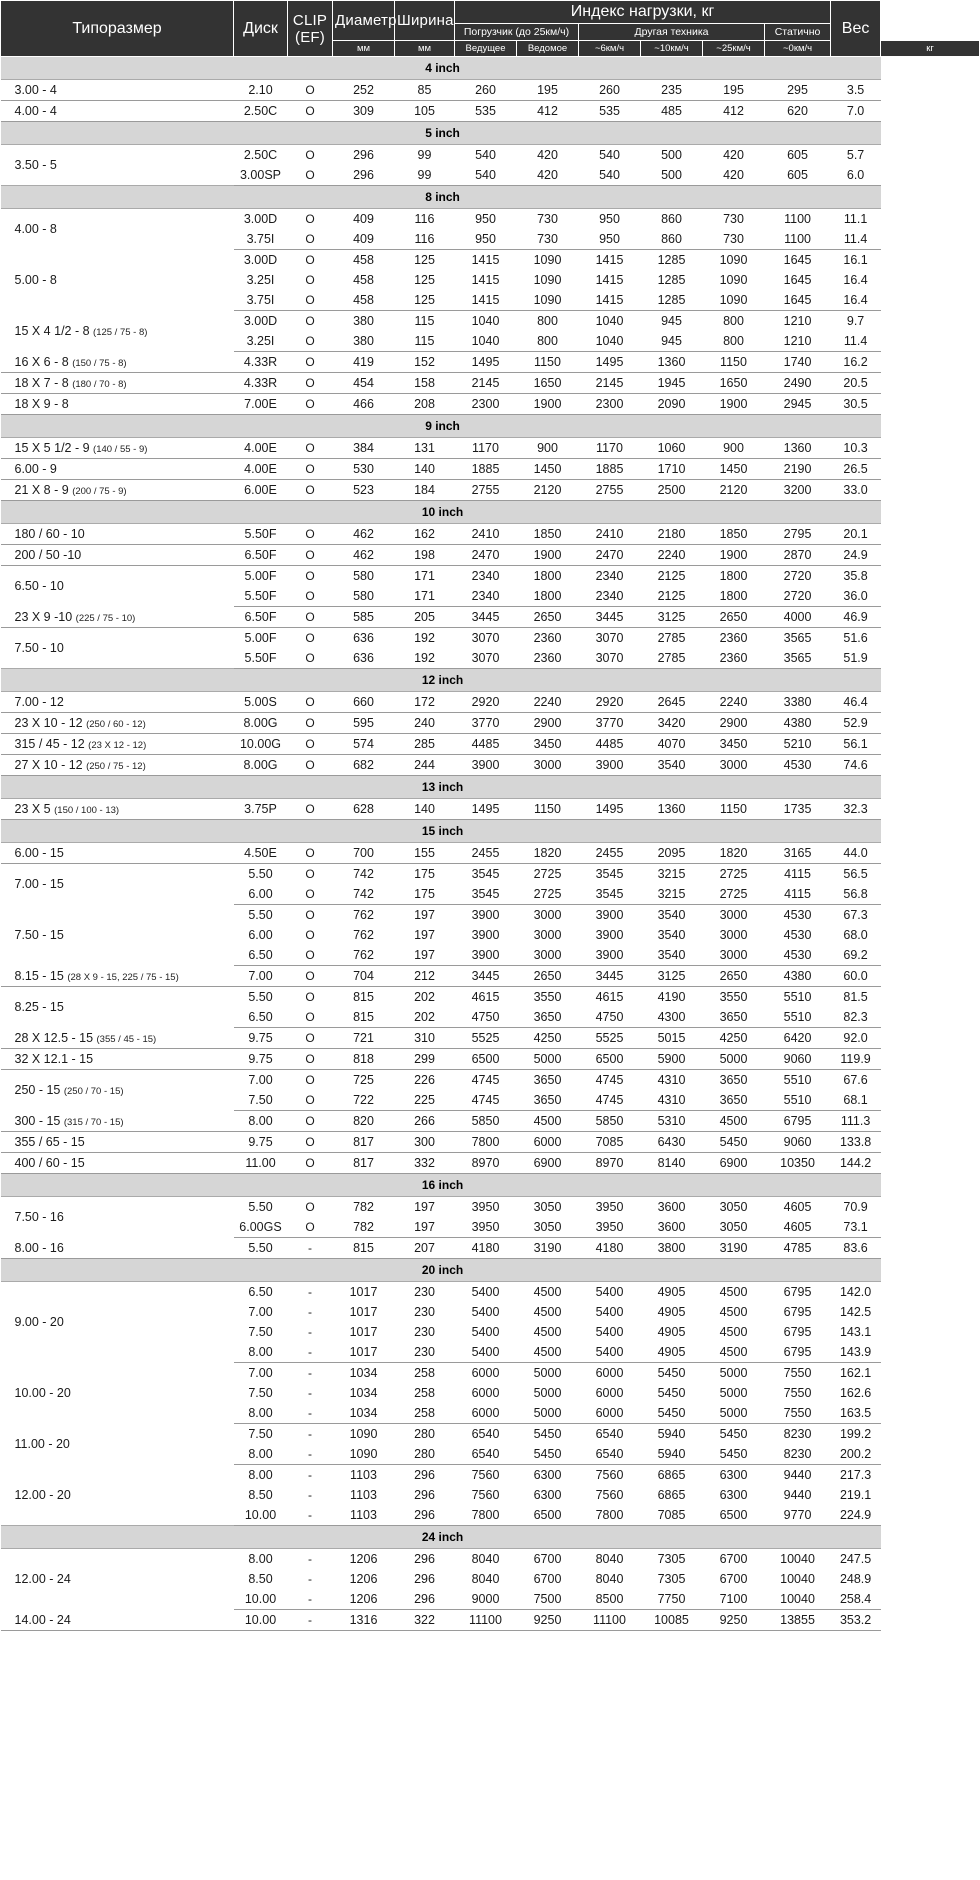  I want to click on cell-weight: 30.5, so click(855, 404).